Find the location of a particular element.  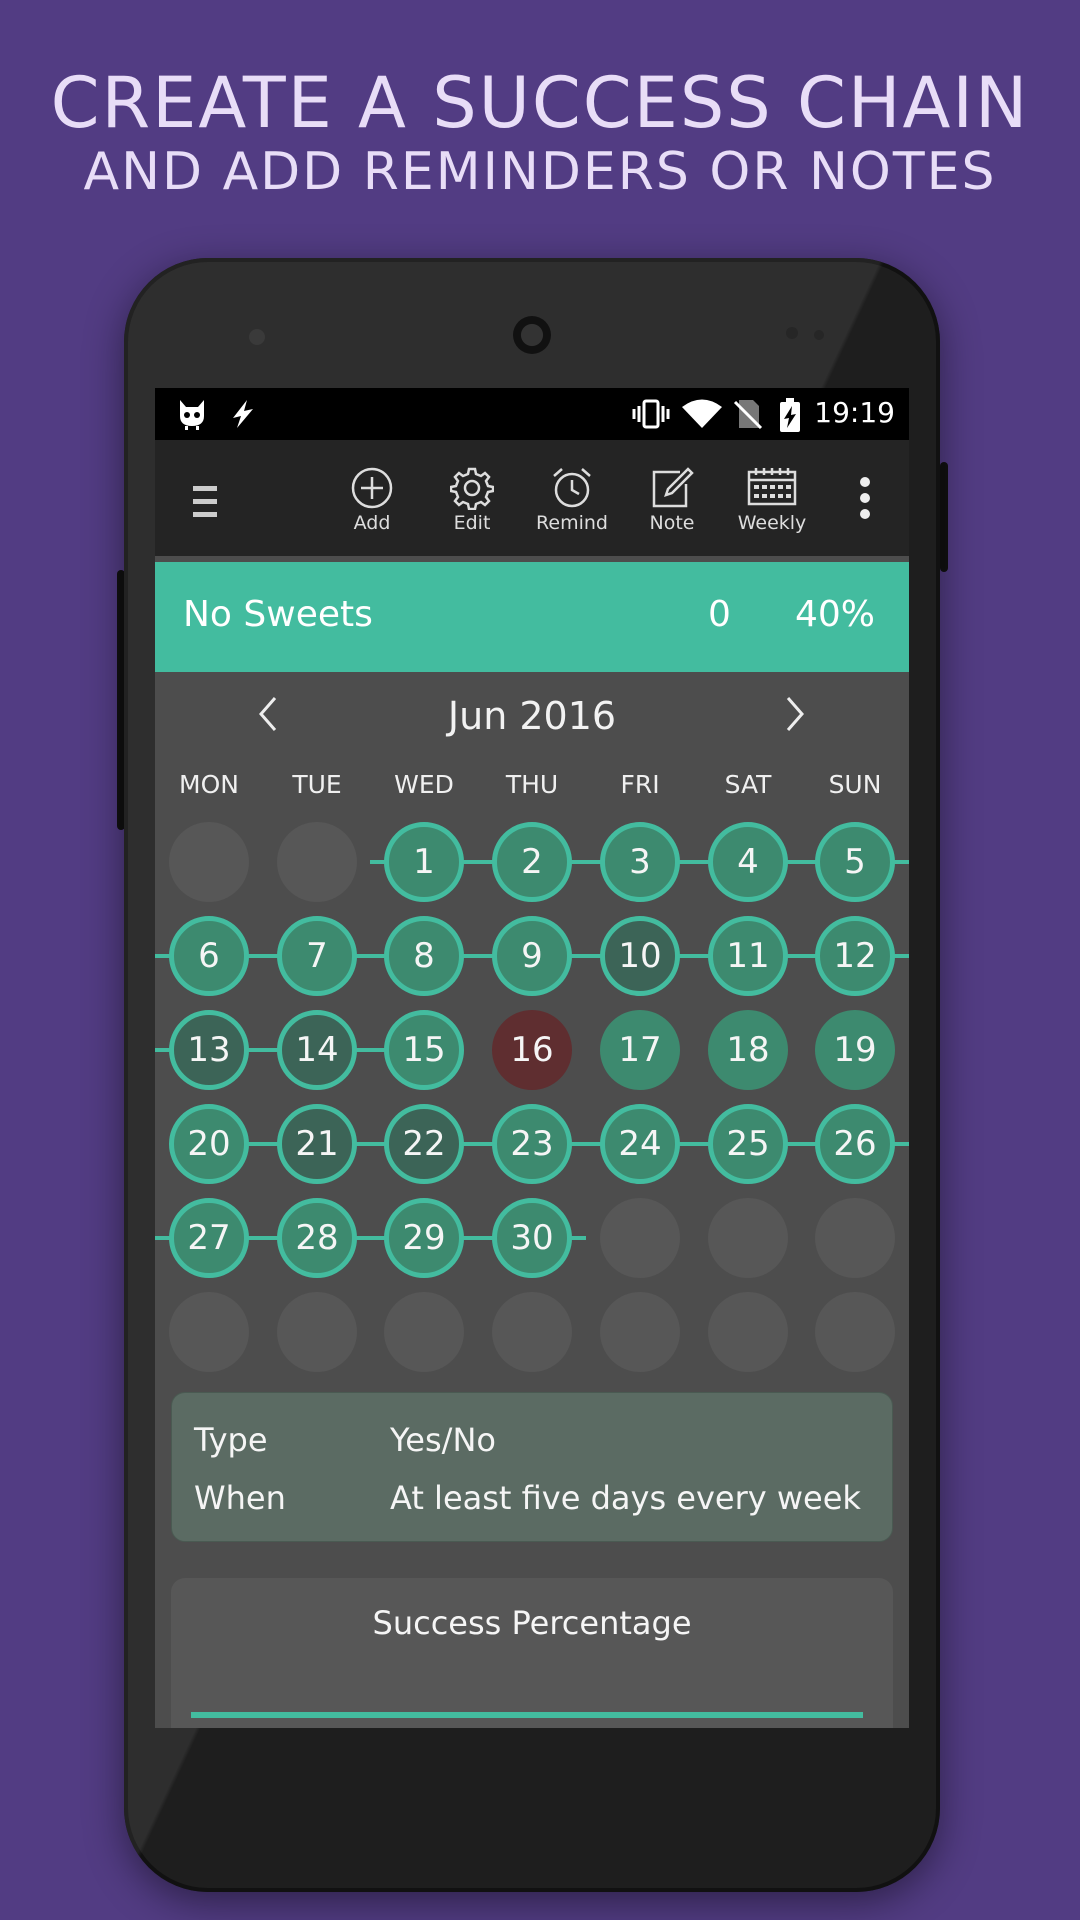

calendar-day-21: 21 is located at coordinates (317, 1144).